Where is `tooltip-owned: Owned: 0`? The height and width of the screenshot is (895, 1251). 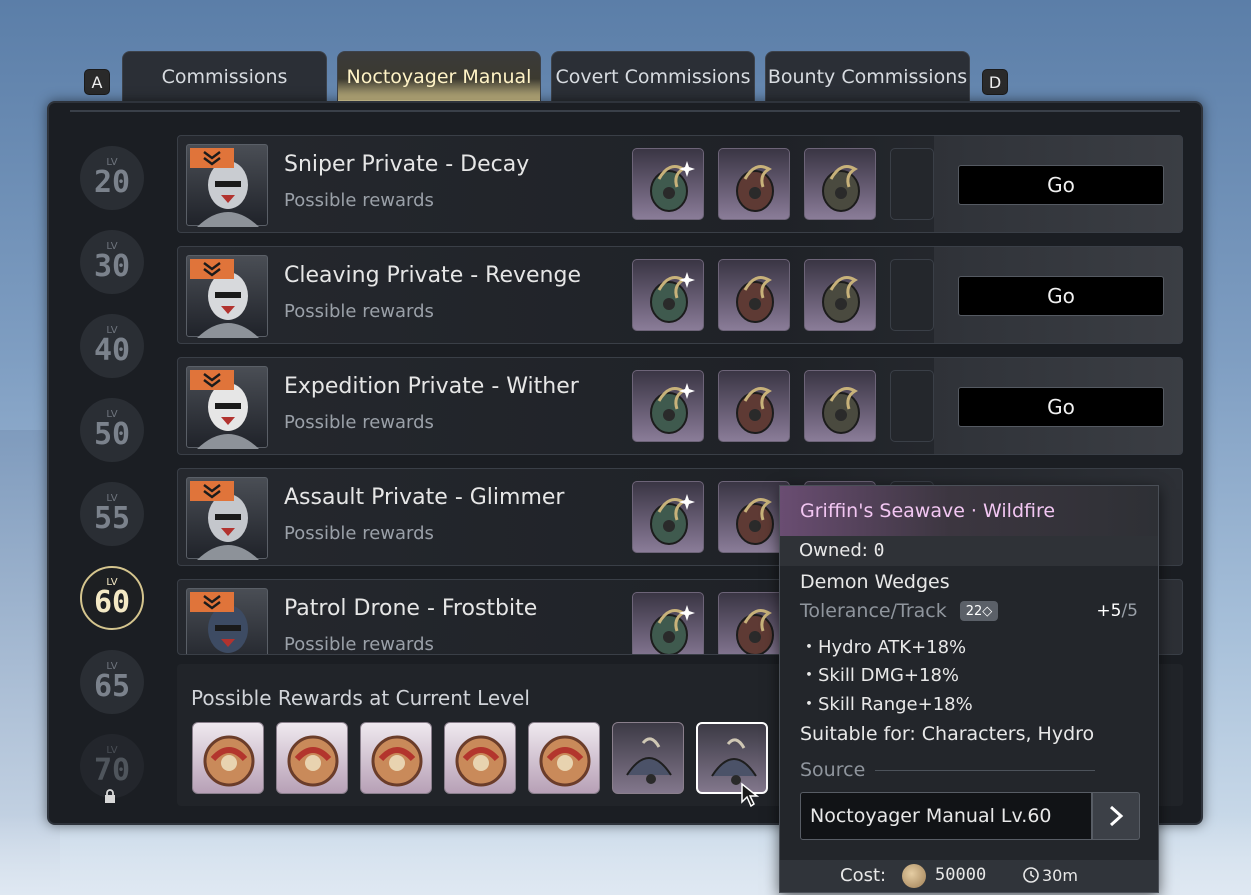 tooltip-owned: Owned: 0 is located at coordinates (969, 551).